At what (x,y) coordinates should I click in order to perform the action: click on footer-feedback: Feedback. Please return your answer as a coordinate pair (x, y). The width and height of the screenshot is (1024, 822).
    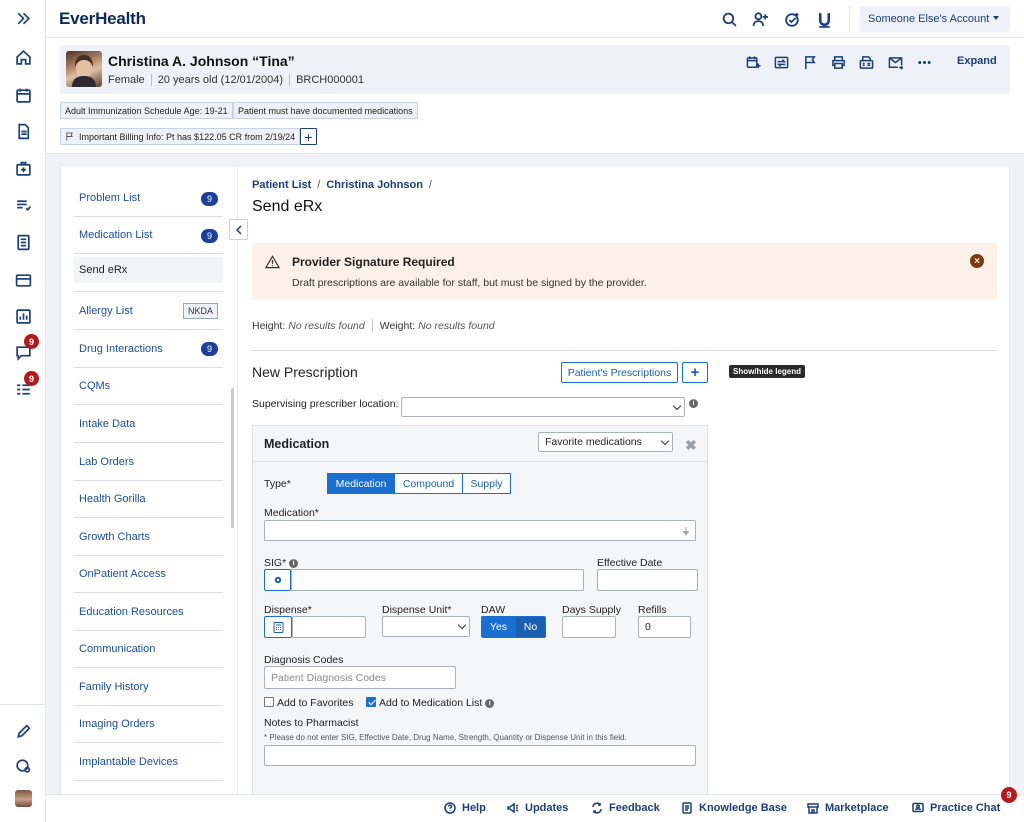
    Looking at the image, I should click on (625, 808).